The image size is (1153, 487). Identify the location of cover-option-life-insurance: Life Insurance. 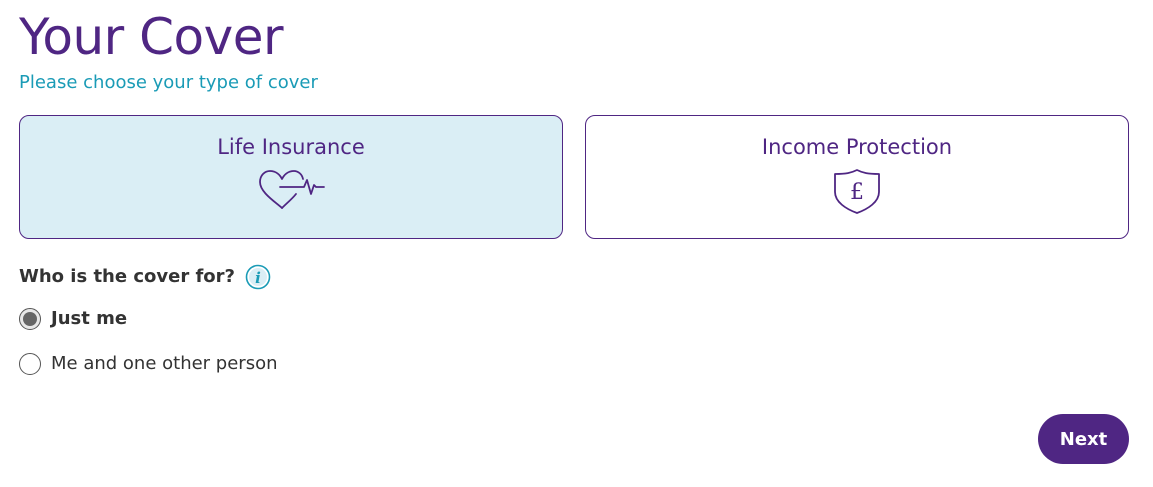
(291, 177).